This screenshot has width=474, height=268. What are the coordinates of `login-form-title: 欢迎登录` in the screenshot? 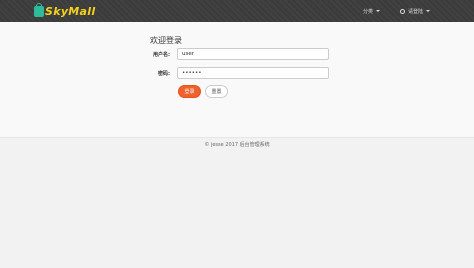 It's located at (166, 40).